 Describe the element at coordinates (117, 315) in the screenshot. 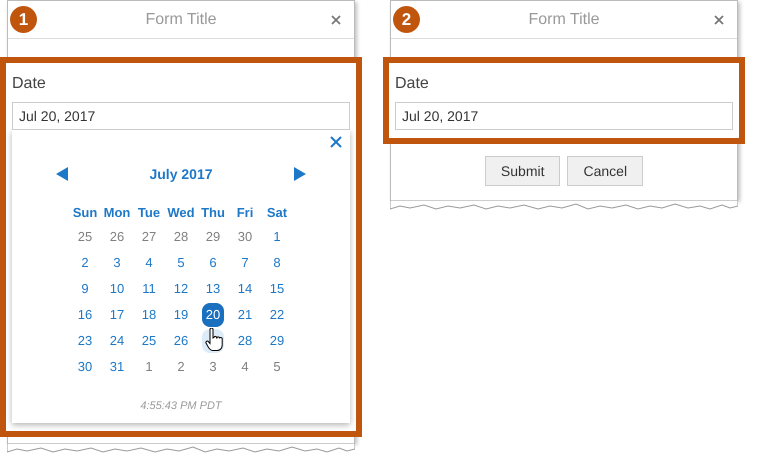

I see `calendar-day: 17` at that location.